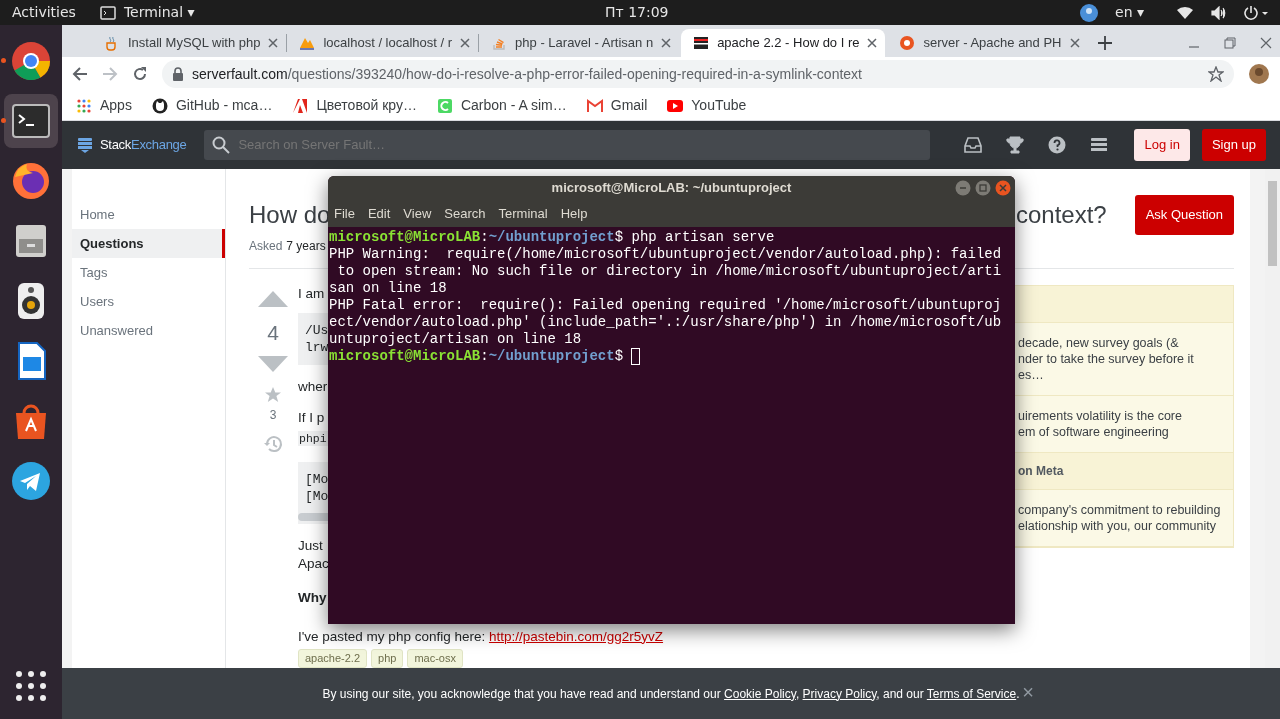 The height and width of the screenshot is (719, 1280). What do you see at coordinates (159, 12) in the screenshot?
I see `app-menu: Terminal ▾` at bounding box center [159, 12].